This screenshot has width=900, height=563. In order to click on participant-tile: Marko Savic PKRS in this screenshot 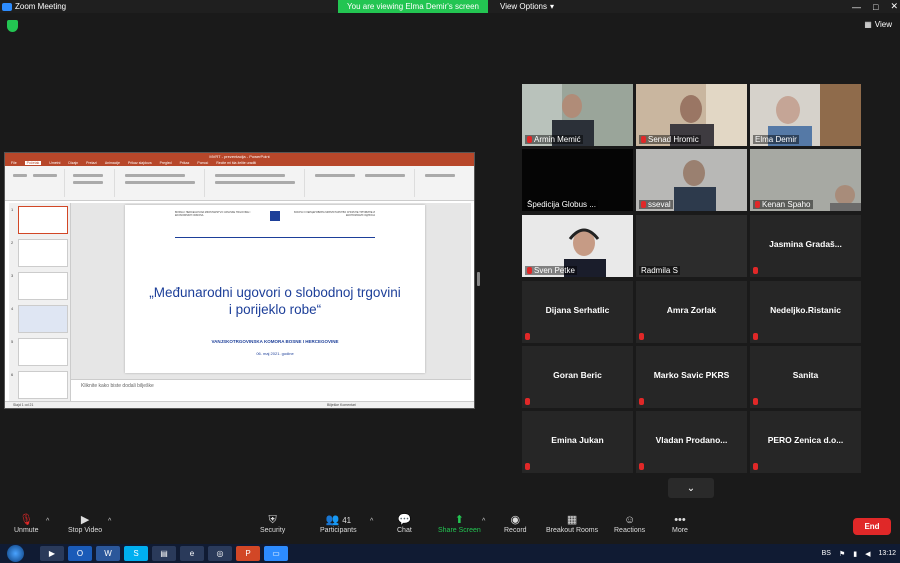, I will do `click(691, 377)`.